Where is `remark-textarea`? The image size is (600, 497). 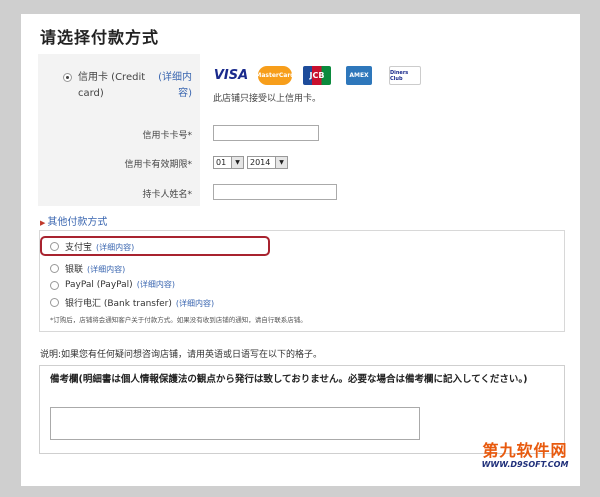
remark-textarea is located at coordinates (235, 423).